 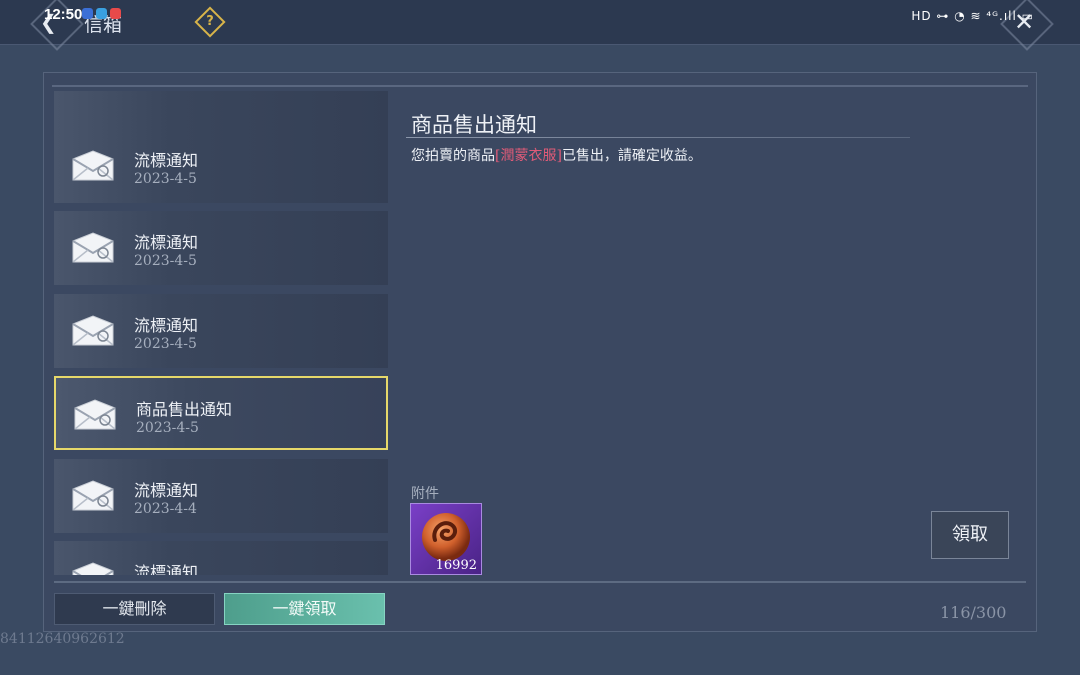 What do you see at coordinates (970, 535) in the screenshot?
I see `claim-button: 領取` at bounding box center [970, 535].